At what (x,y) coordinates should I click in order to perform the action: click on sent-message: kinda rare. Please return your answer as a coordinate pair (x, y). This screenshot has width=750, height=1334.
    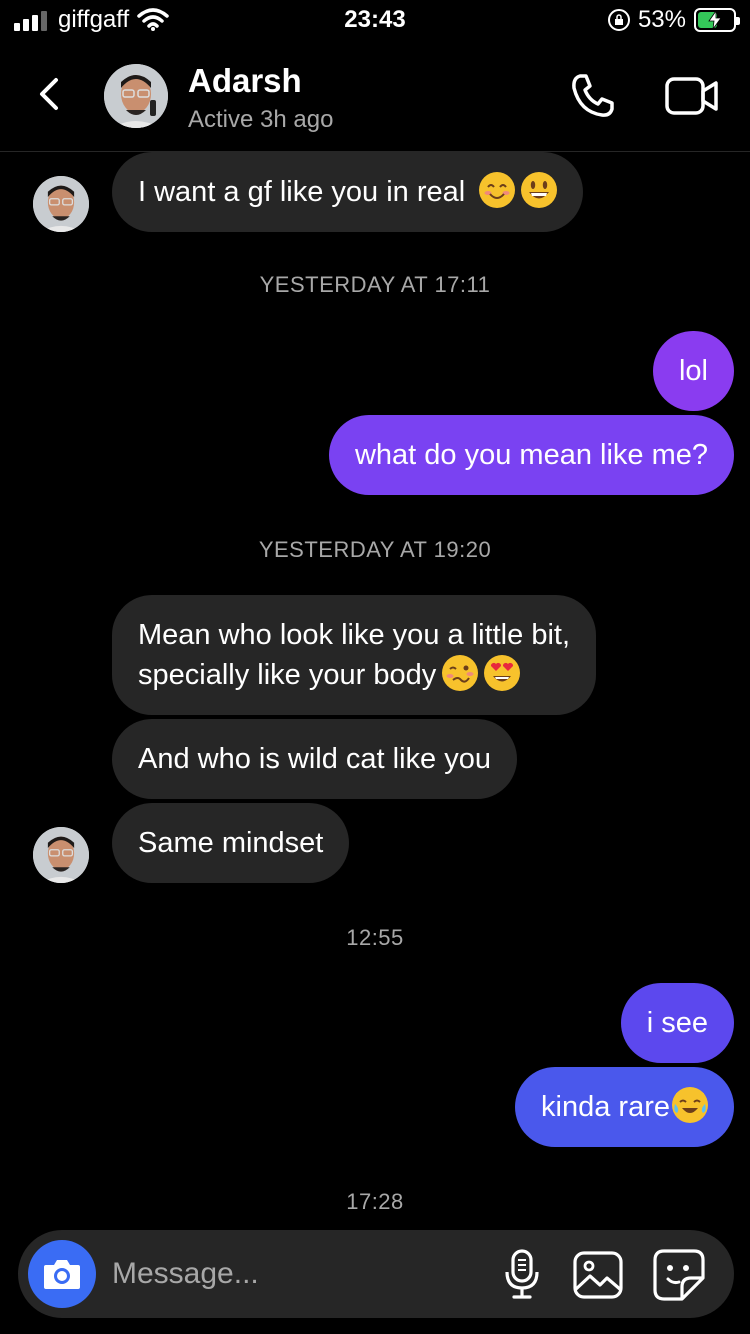
    Looking at the image, I should click on (624, 1107).